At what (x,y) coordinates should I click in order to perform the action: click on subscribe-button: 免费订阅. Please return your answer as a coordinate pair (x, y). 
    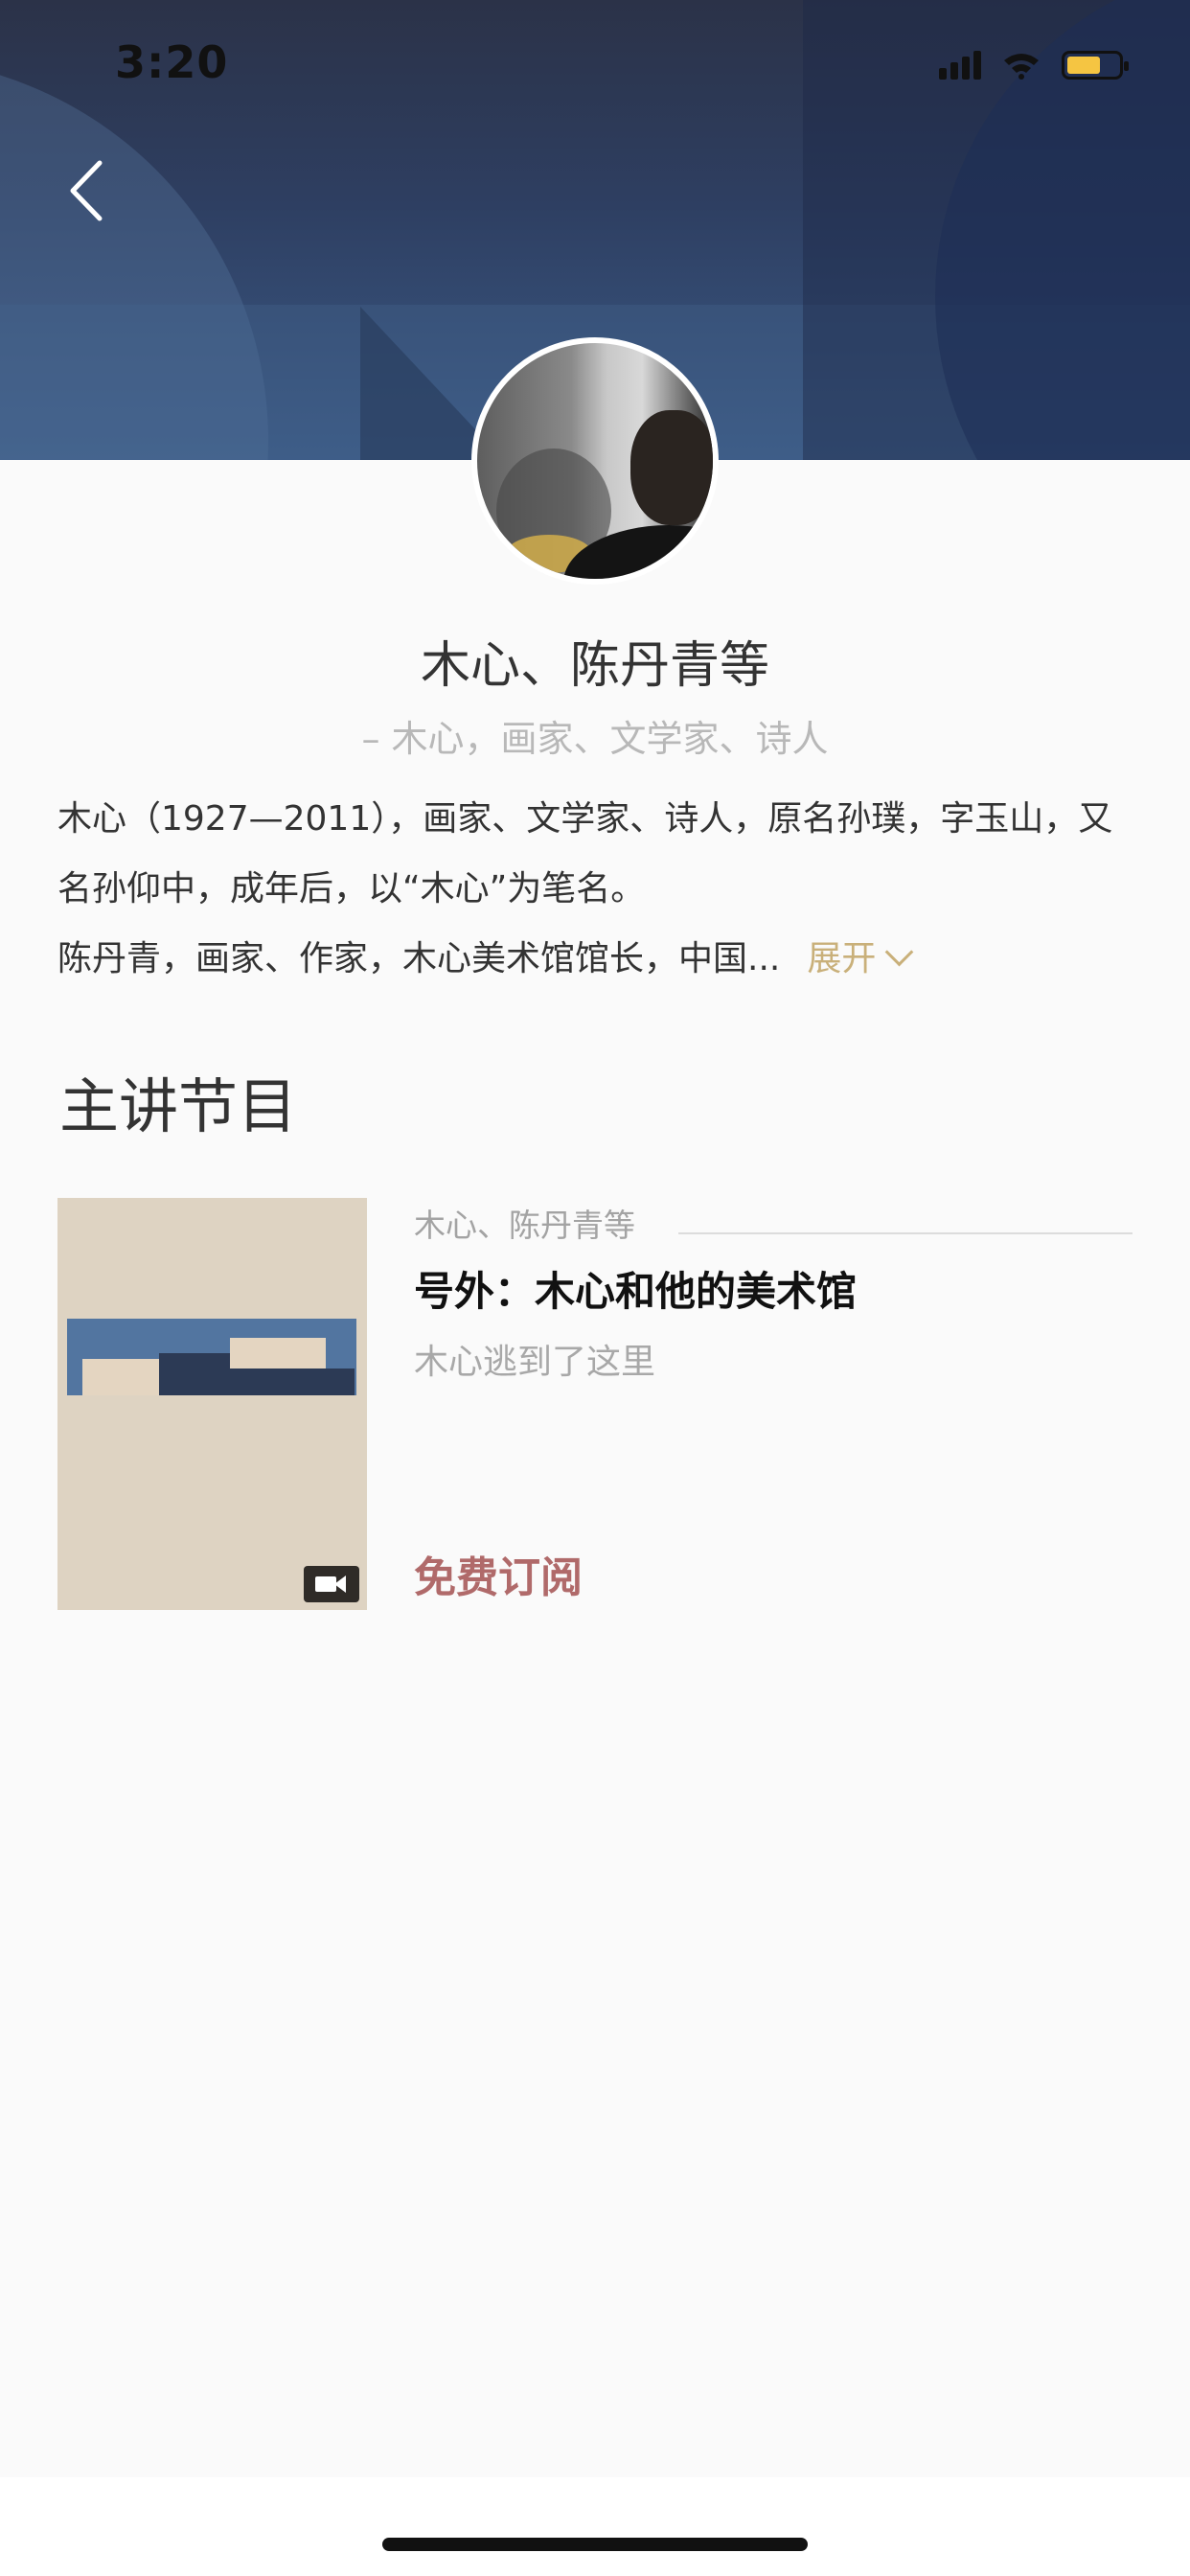
    Looking at the image, I should click on (499, 1573).